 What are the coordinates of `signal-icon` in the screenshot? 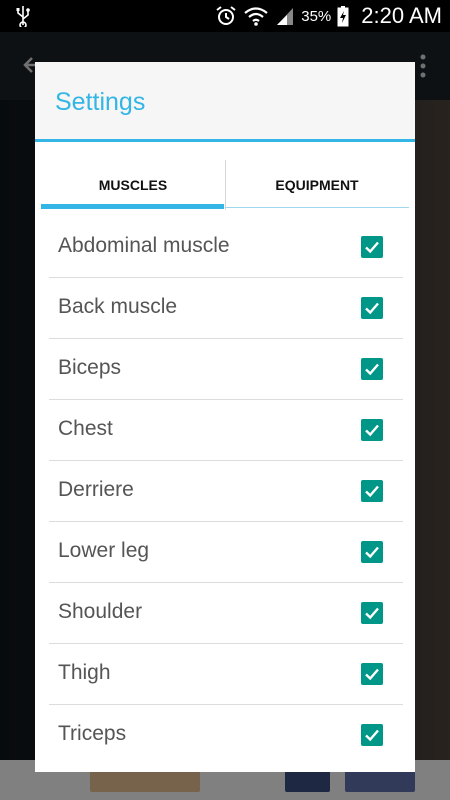 It's located at (285, 16).